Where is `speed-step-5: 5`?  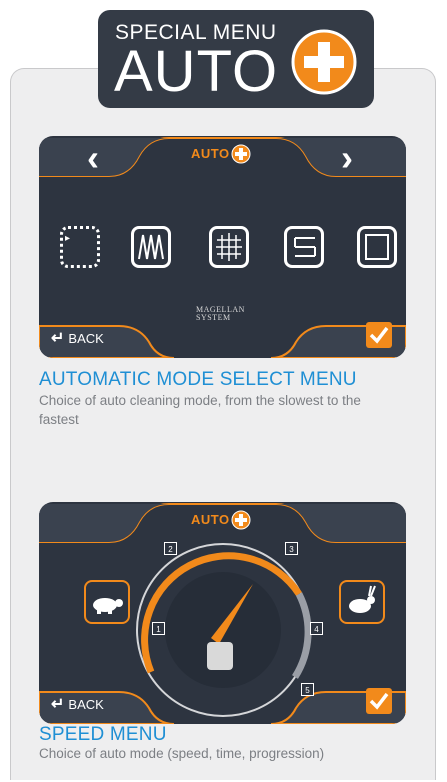
speed-step-5: 5 is located at coordinates (307, 689).